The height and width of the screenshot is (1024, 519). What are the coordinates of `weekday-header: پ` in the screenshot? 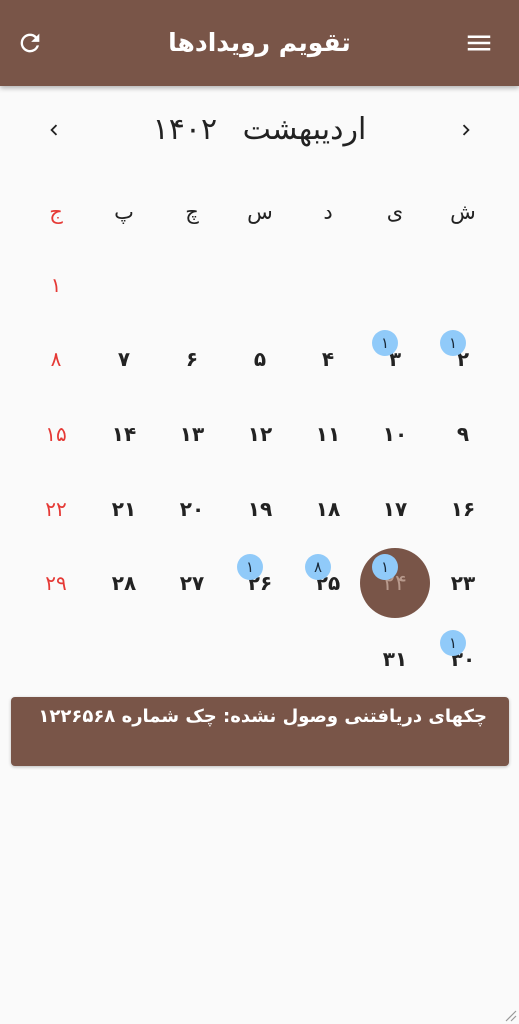 It's located at (124, 212).